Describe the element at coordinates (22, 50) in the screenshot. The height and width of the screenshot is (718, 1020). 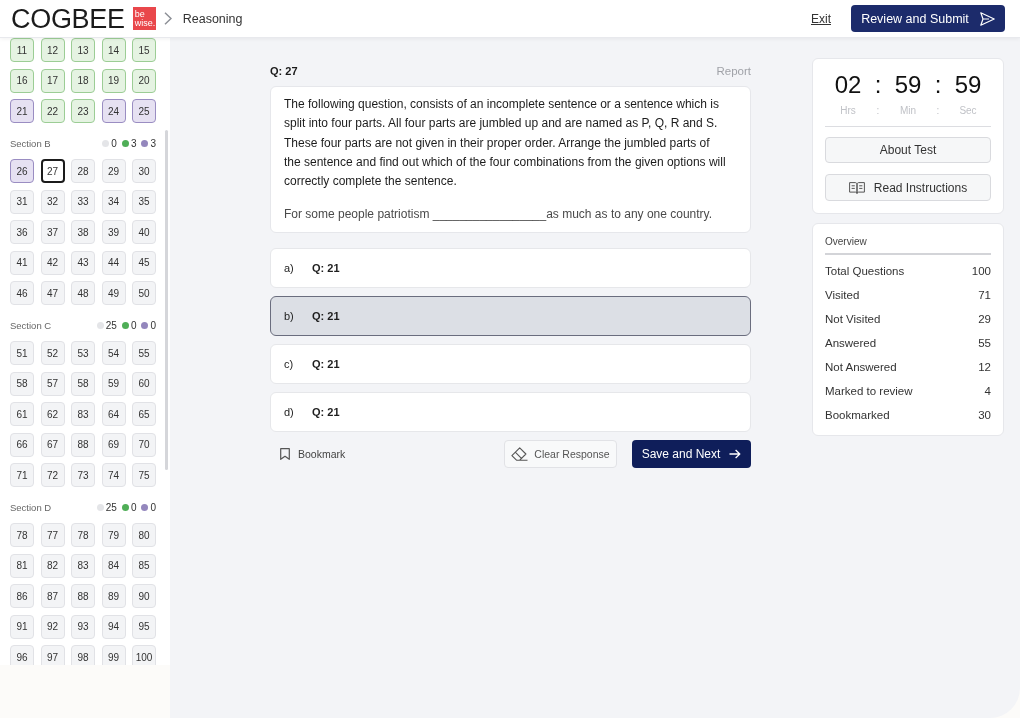
I see `question-number-button: 11` at that location.